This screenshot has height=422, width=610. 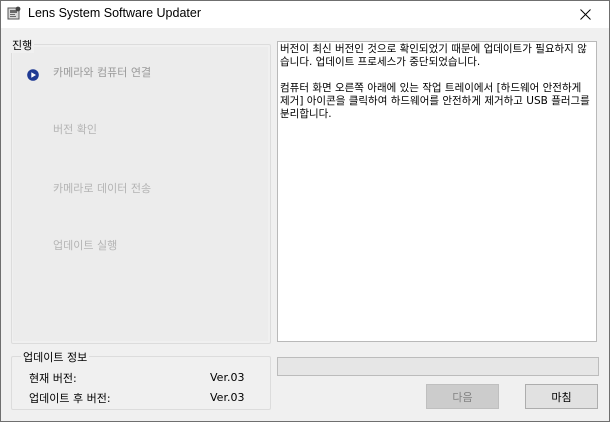 What do you see at coordinates (55, 357) in the screenshot?
I see `update-info-legend: 업데이트 정보` at bounding box center [55, 357].